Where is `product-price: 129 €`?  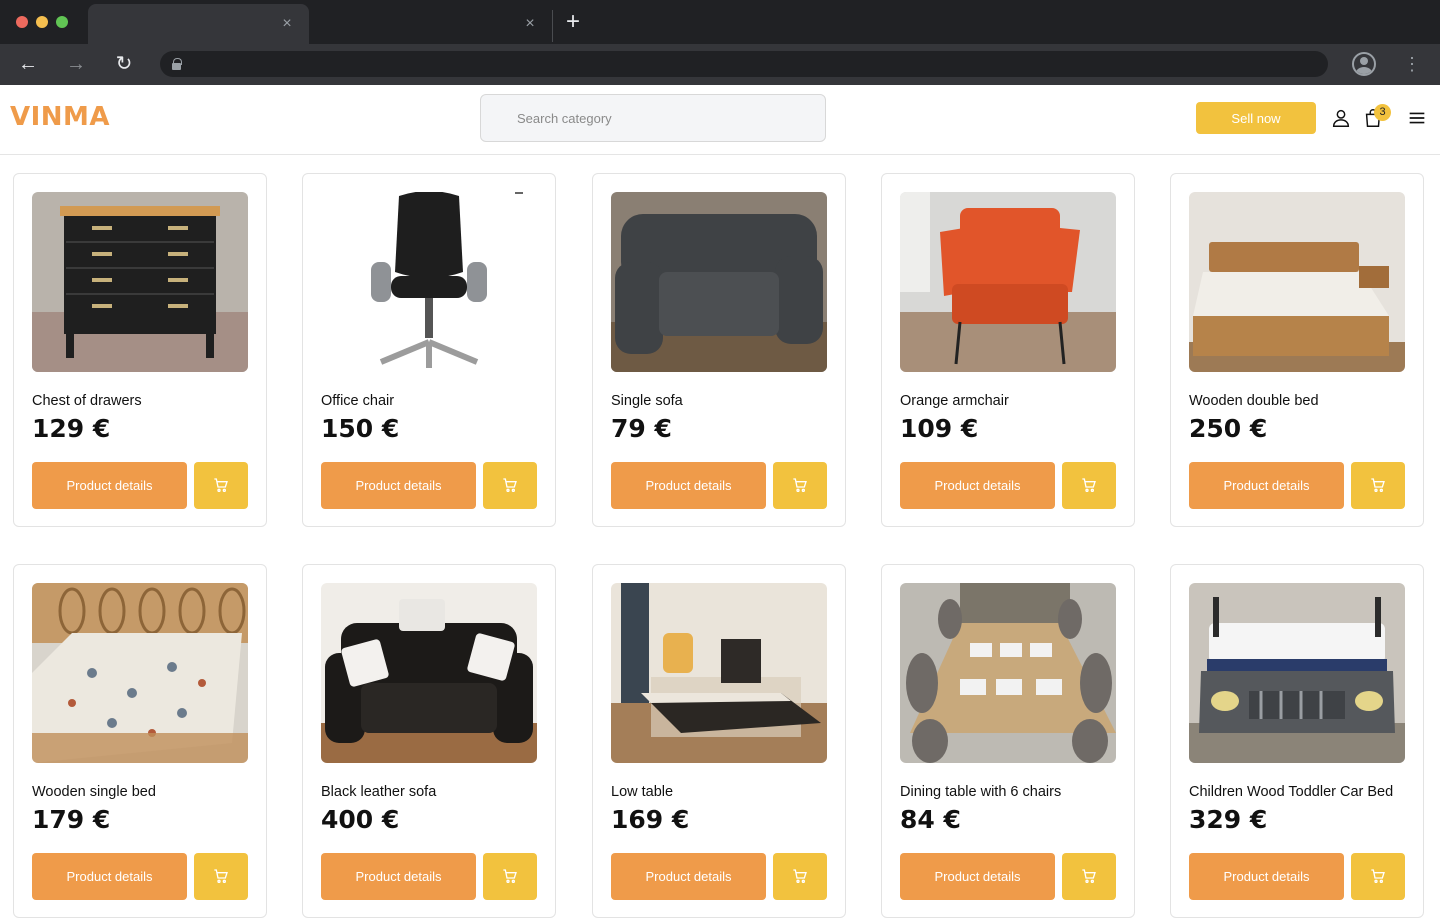
product-price: 129 € is located at coordinates (71, 428).